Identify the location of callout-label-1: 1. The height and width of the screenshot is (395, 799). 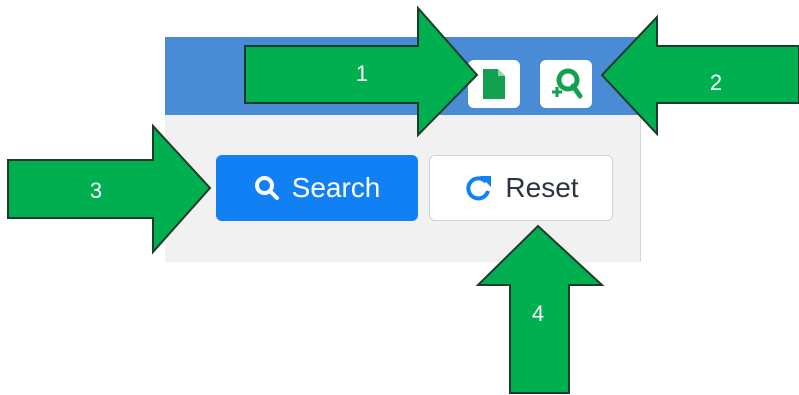
(362, 73).